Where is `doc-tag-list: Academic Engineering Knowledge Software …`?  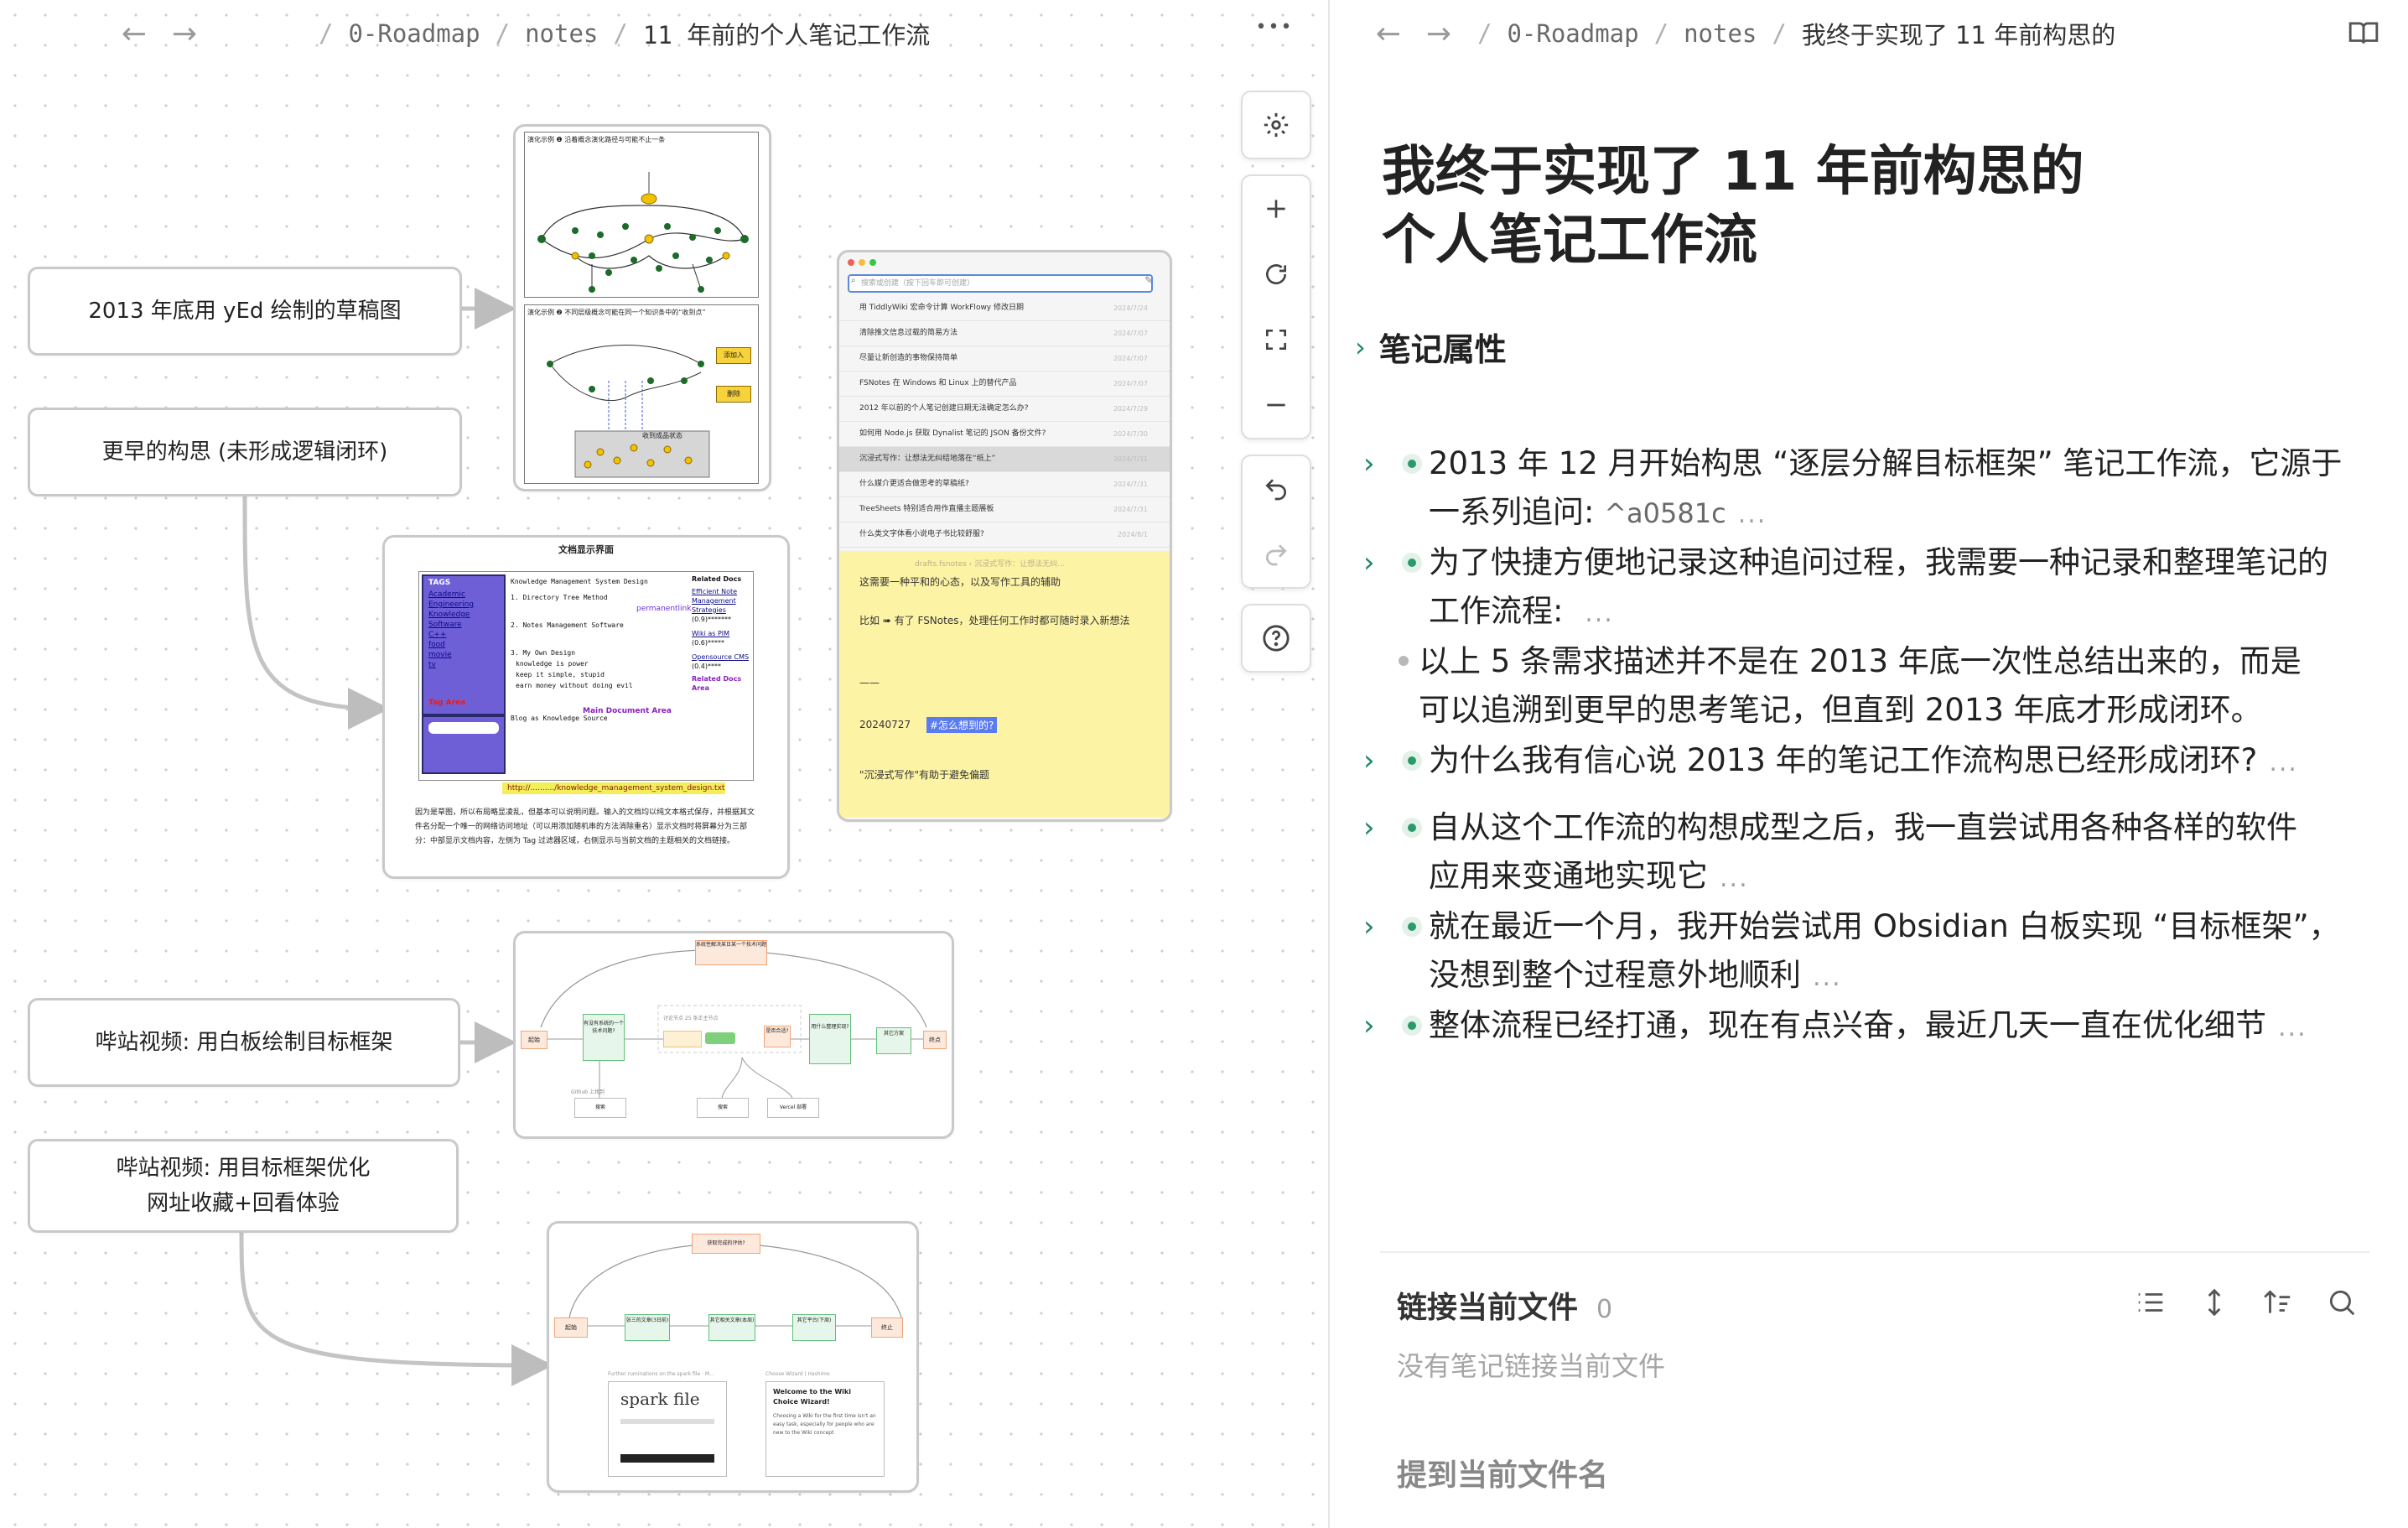 doc-tag-list: Academic Engineering Knowledge Software … is located at coordinates (463, 630).